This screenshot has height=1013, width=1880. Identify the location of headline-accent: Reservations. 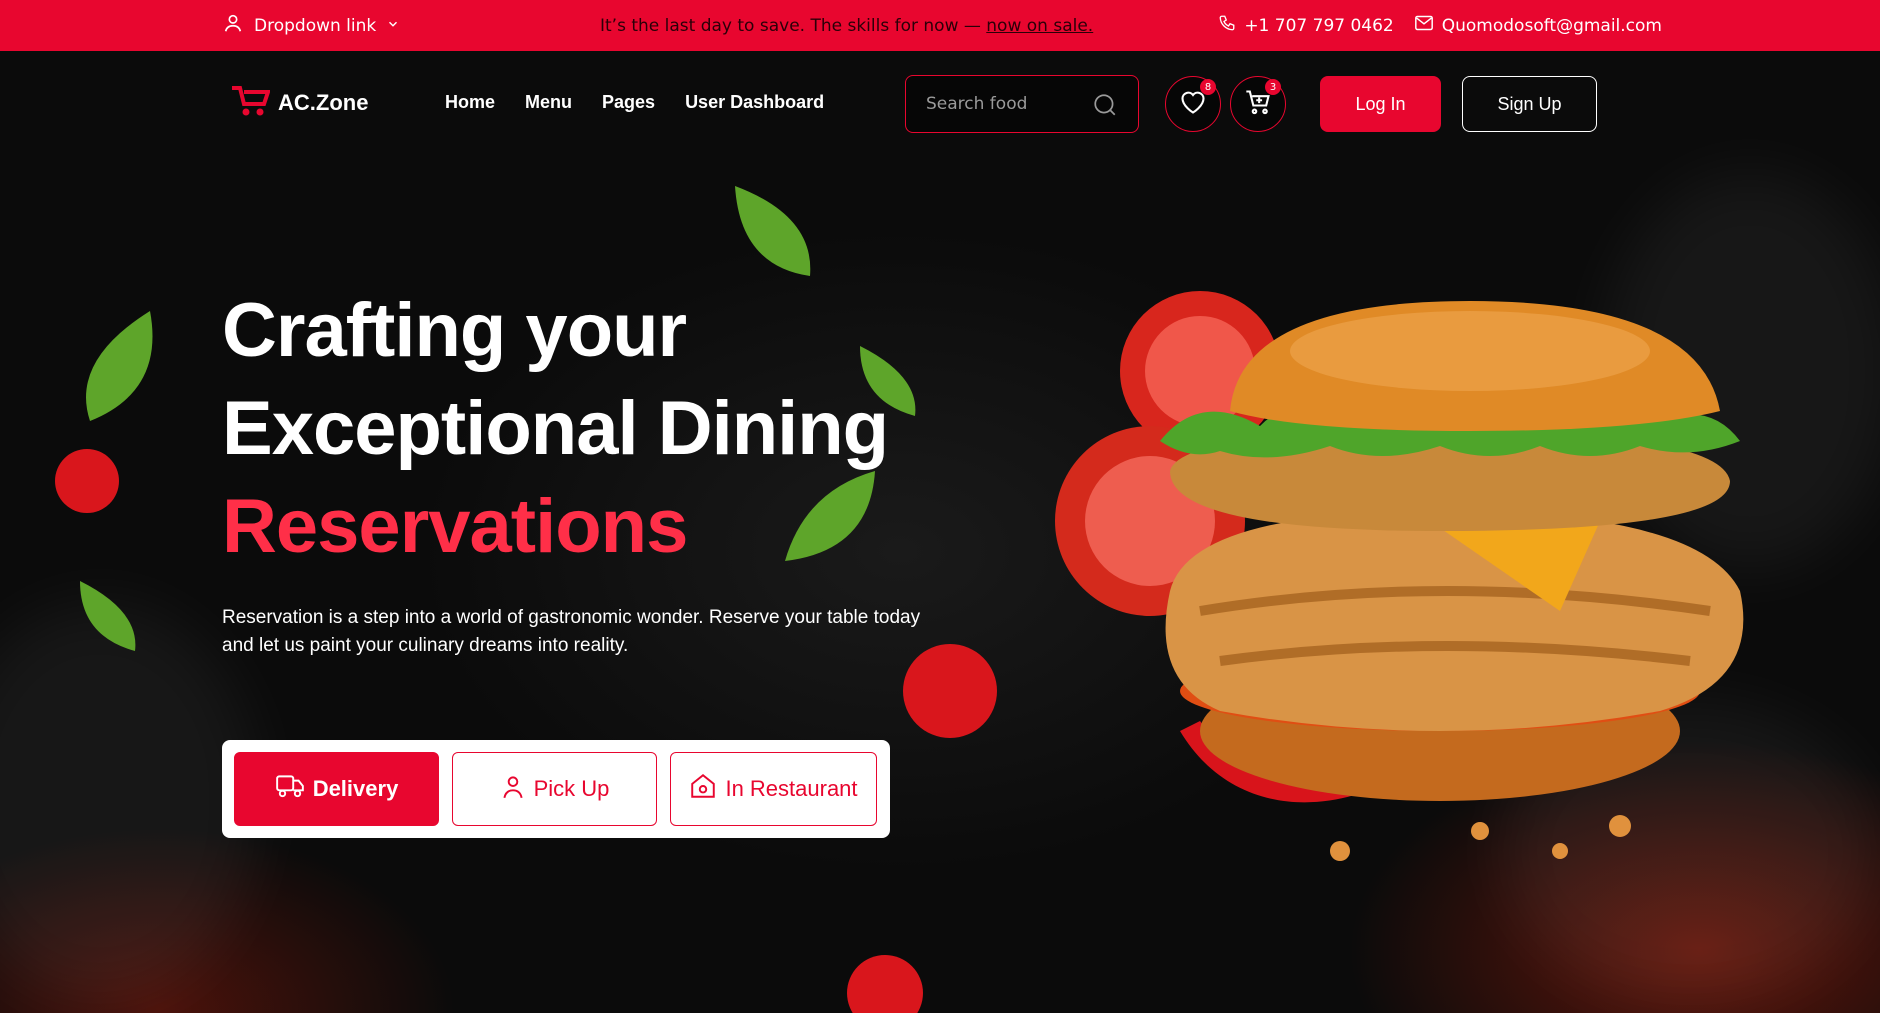
(455, 526).